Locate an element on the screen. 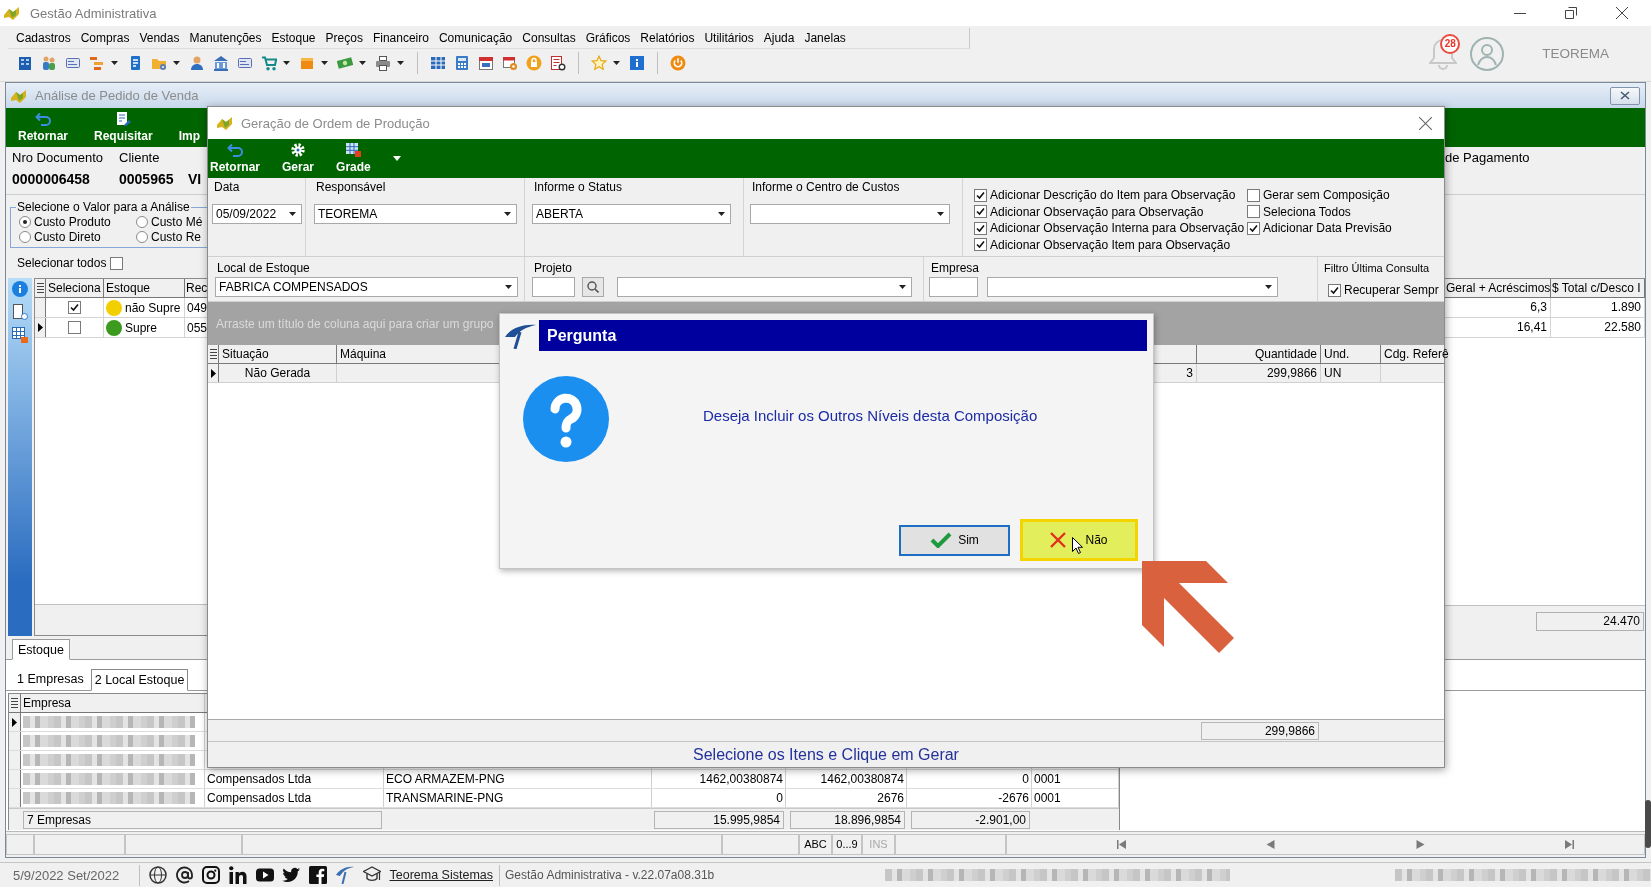  no-button: Não is located at coordinates (1079, 540).